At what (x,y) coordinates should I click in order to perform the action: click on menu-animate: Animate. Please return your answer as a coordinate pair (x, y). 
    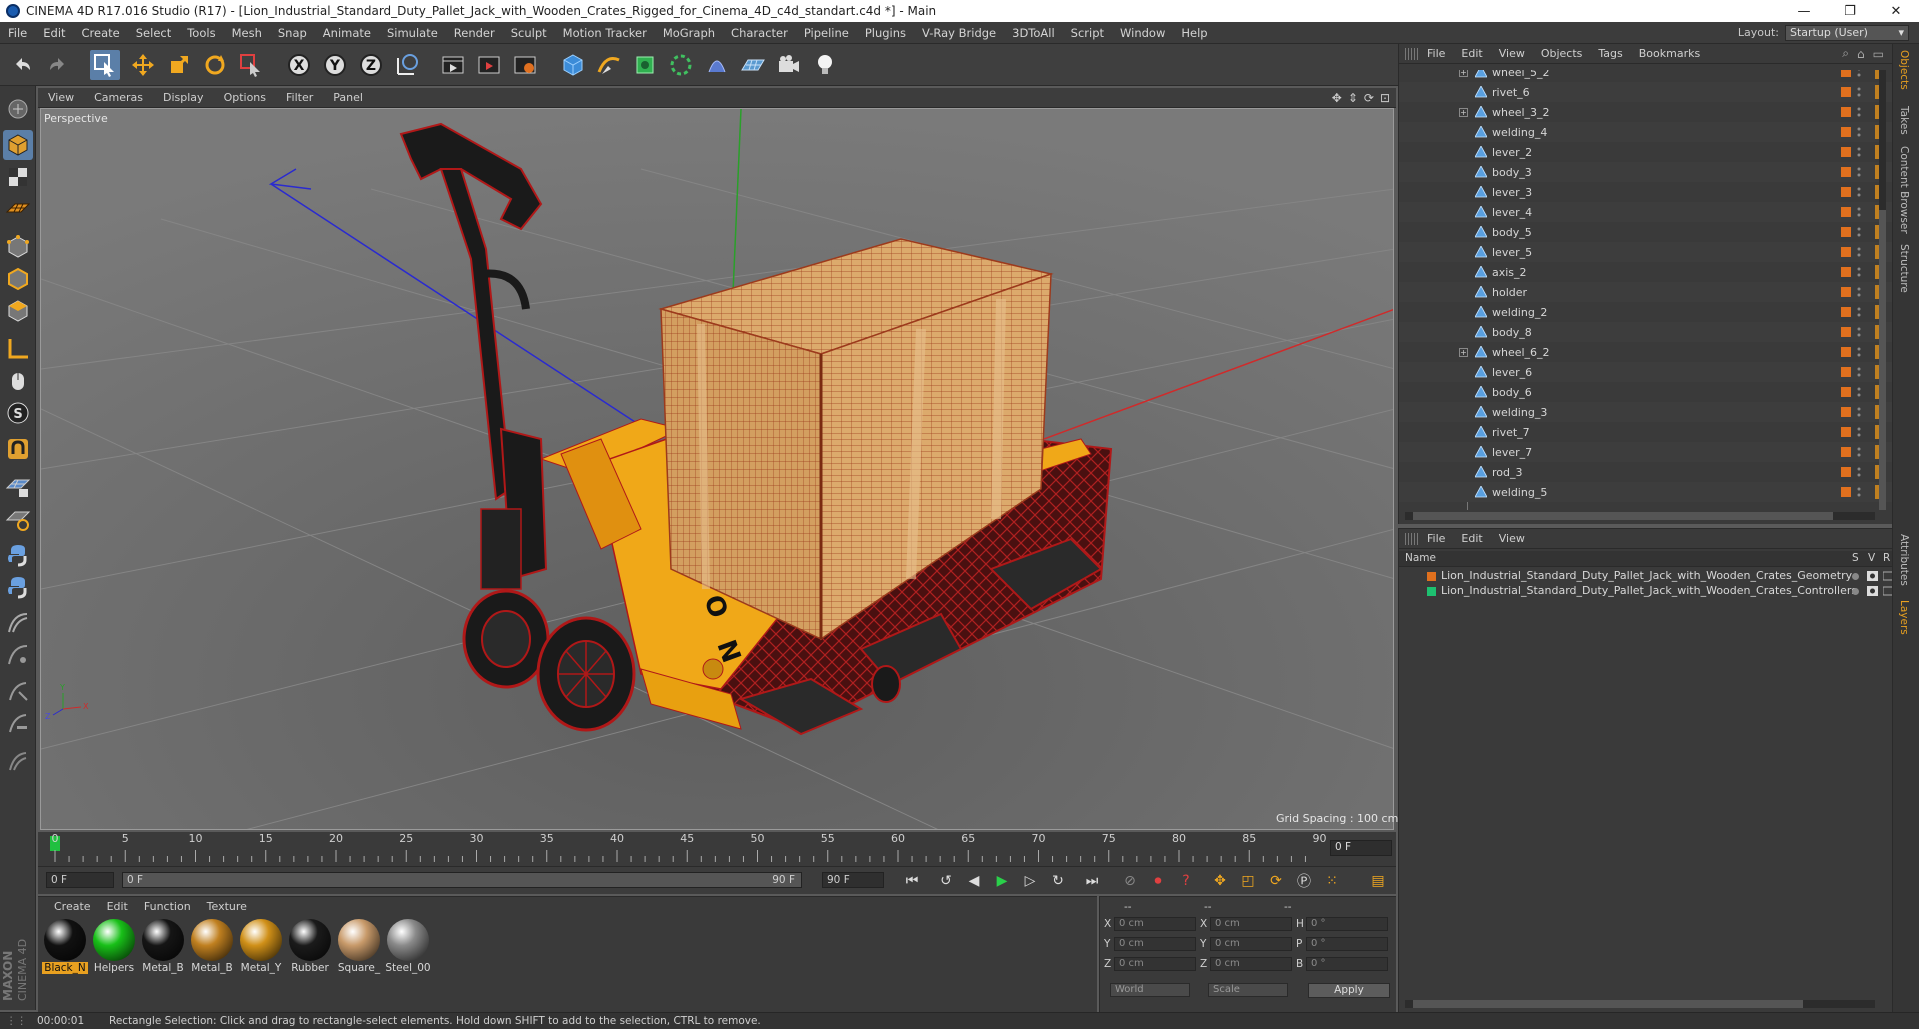
    Looking at the image, I should click on (347, 33).